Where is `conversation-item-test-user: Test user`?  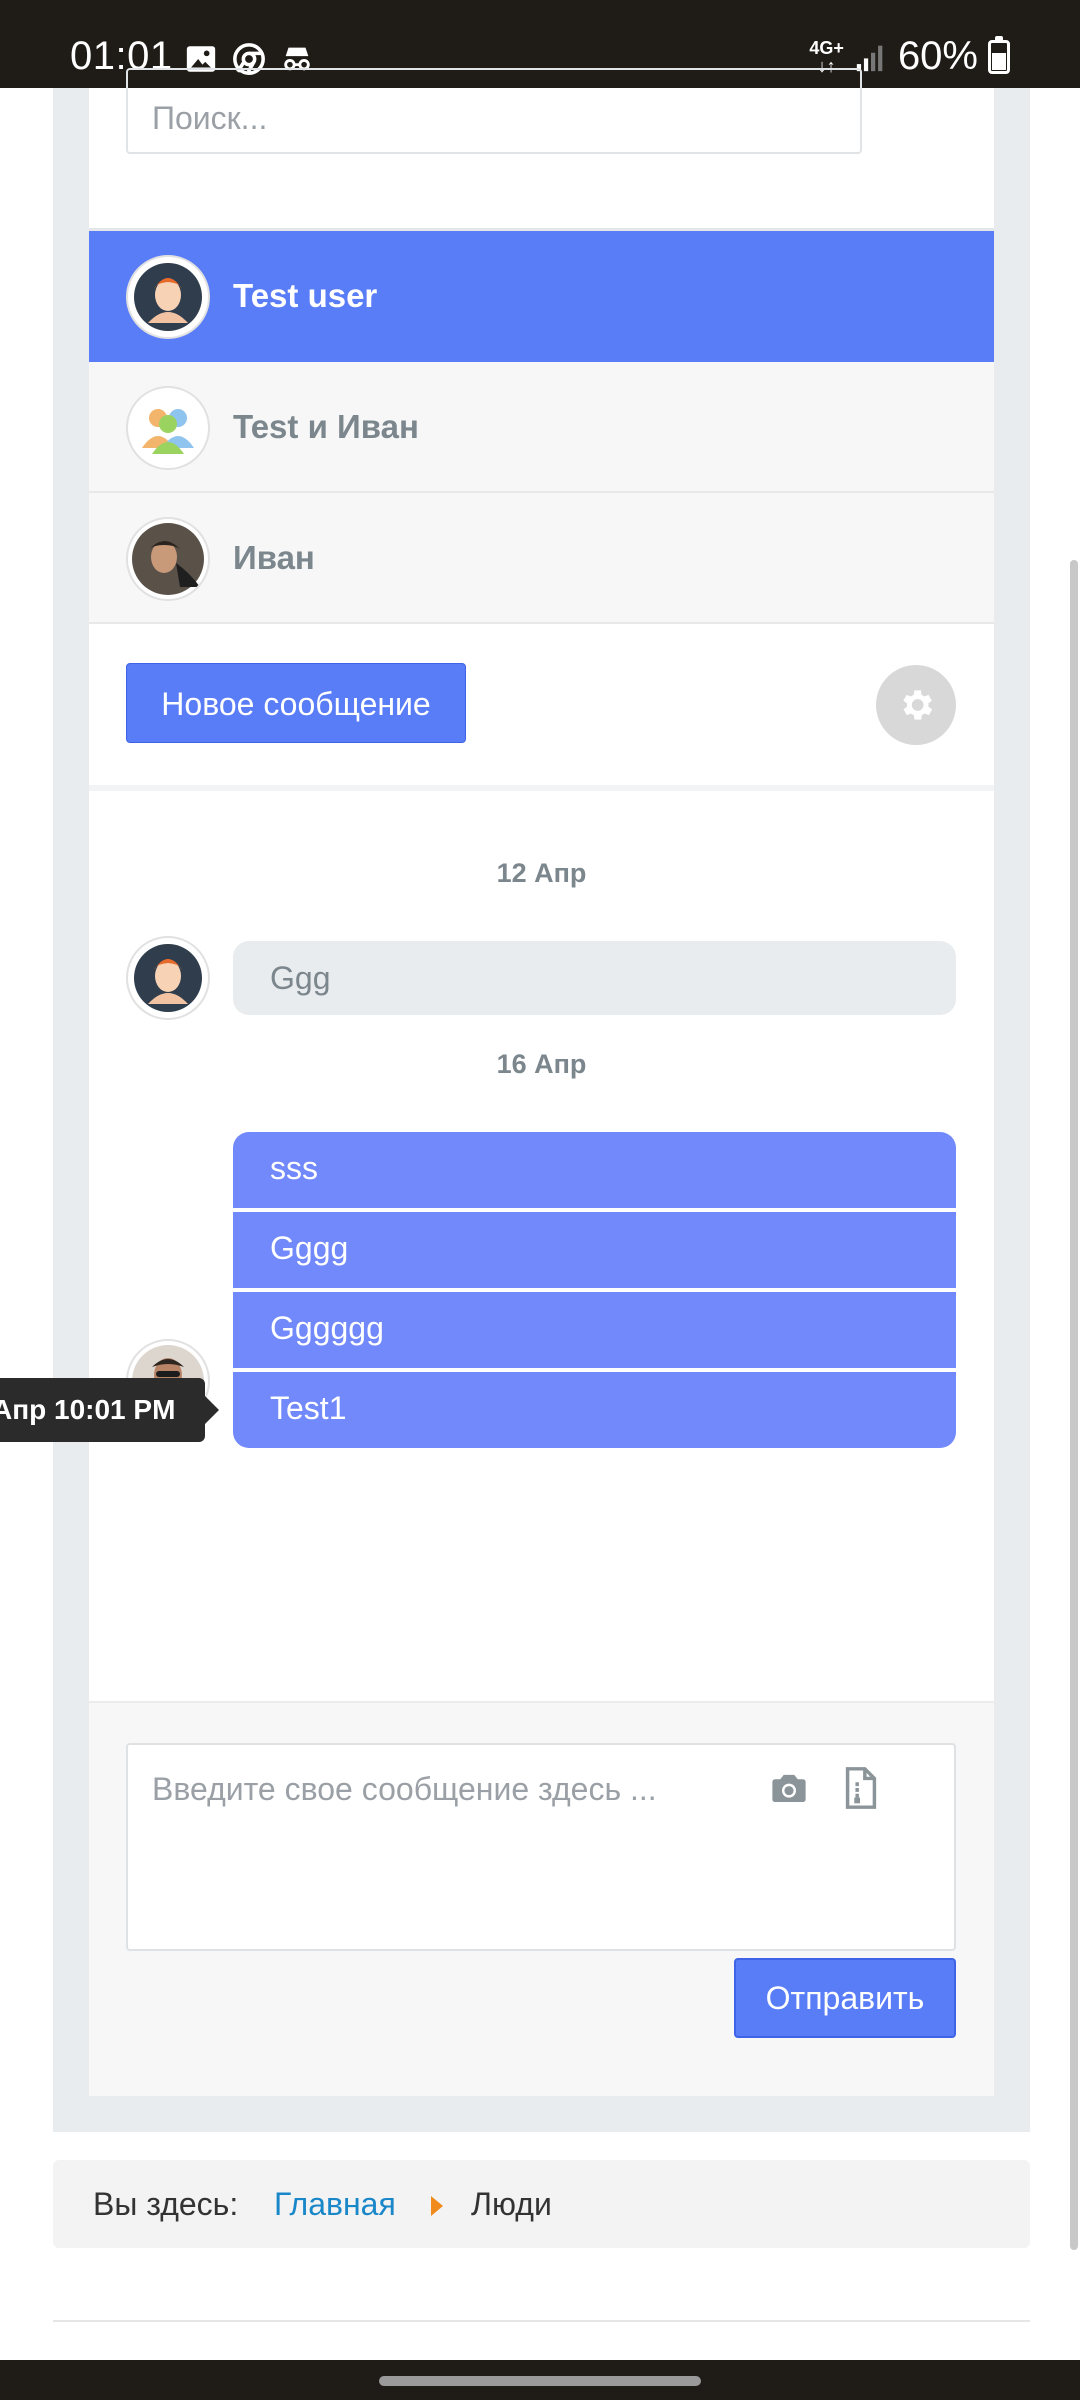
conversation-item-test-user: Test user is located at coordinates (541, 296).